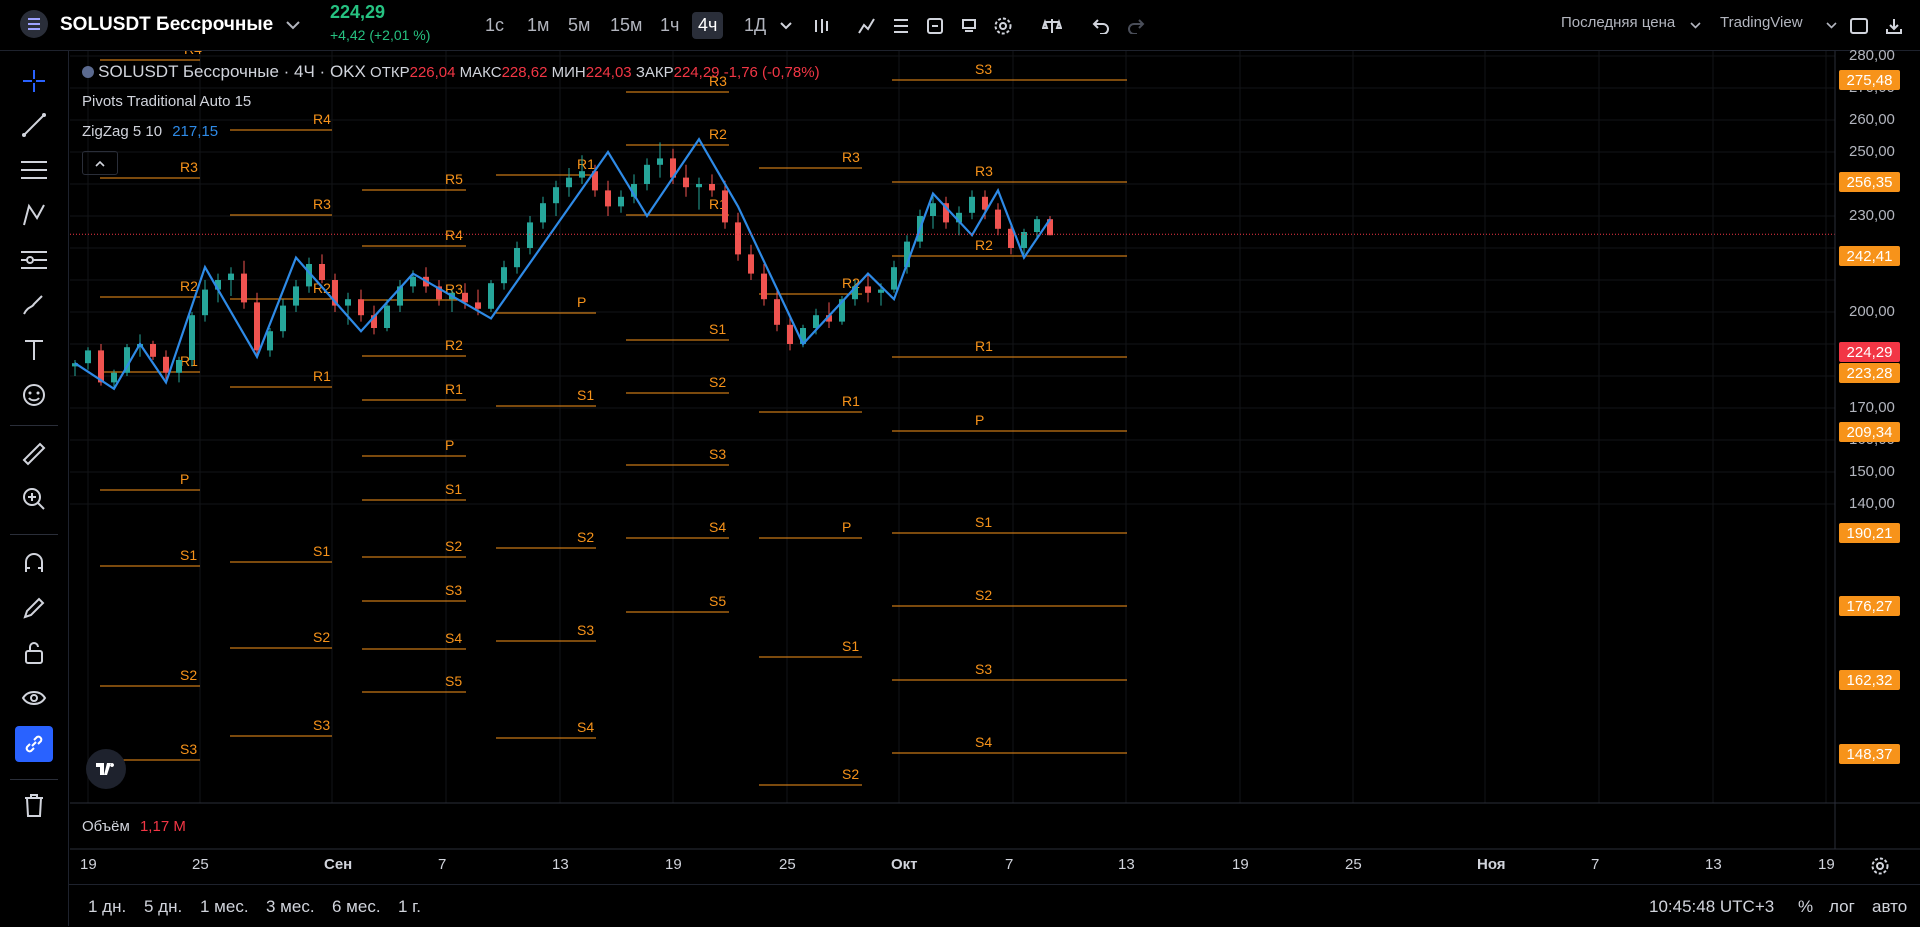 The width and height of the screenshot is (1920, 927). I want to click on interval-1s: 1с, so click(494, 25).